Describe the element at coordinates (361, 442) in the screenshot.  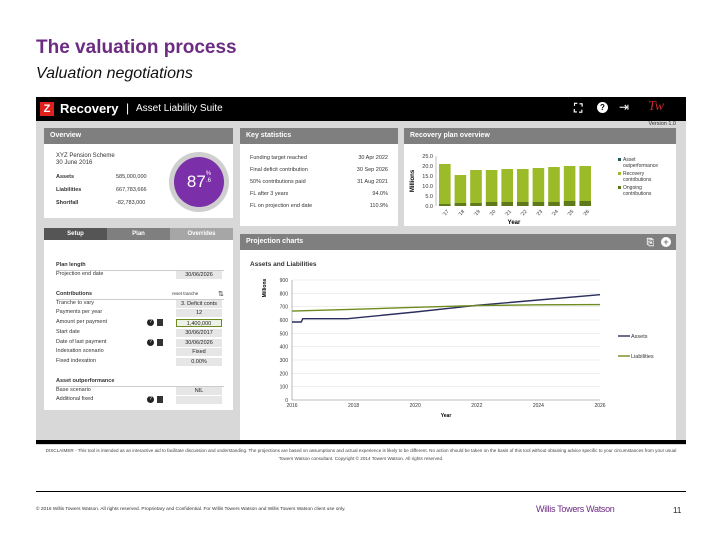
I see `disclaimer-bar` at that location.